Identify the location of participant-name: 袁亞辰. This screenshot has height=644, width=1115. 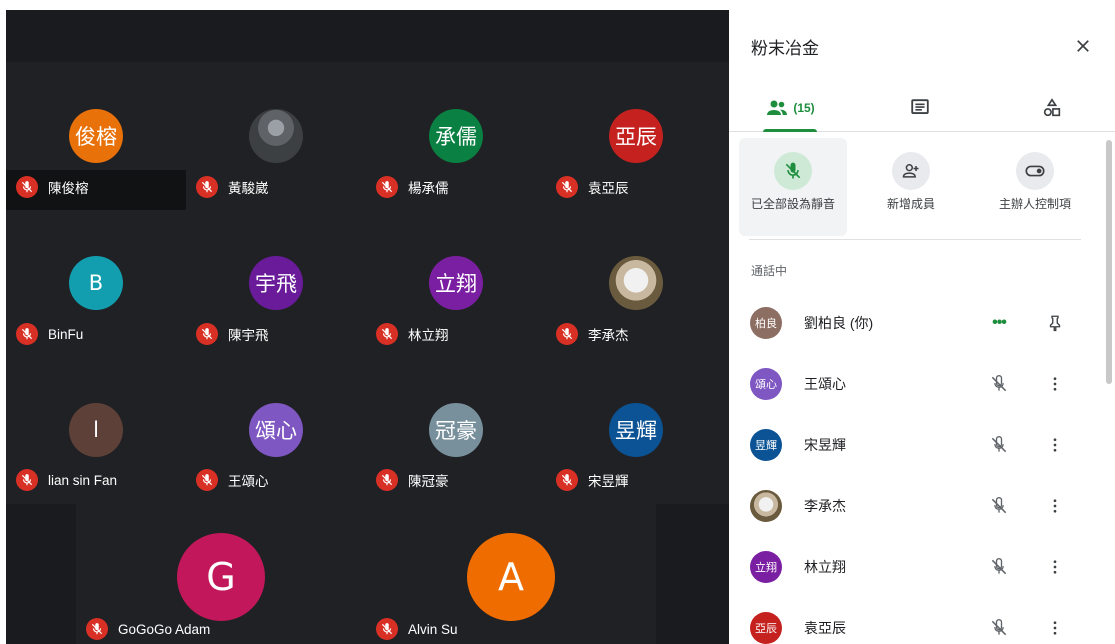
(825, 627).